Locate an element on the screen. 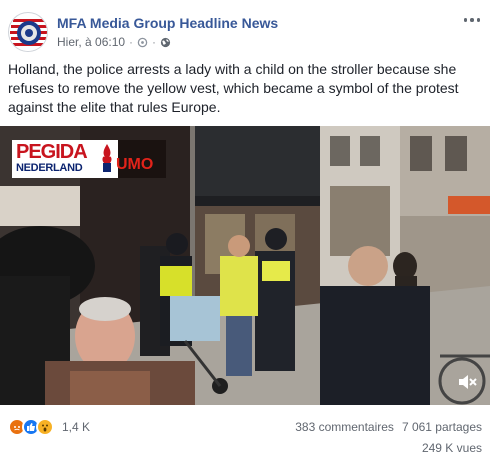 Image resolution: width=490 pixels, height=472 pixels. page-name-link: MFA Media Group Headline News is located at coordinates (167, 23).